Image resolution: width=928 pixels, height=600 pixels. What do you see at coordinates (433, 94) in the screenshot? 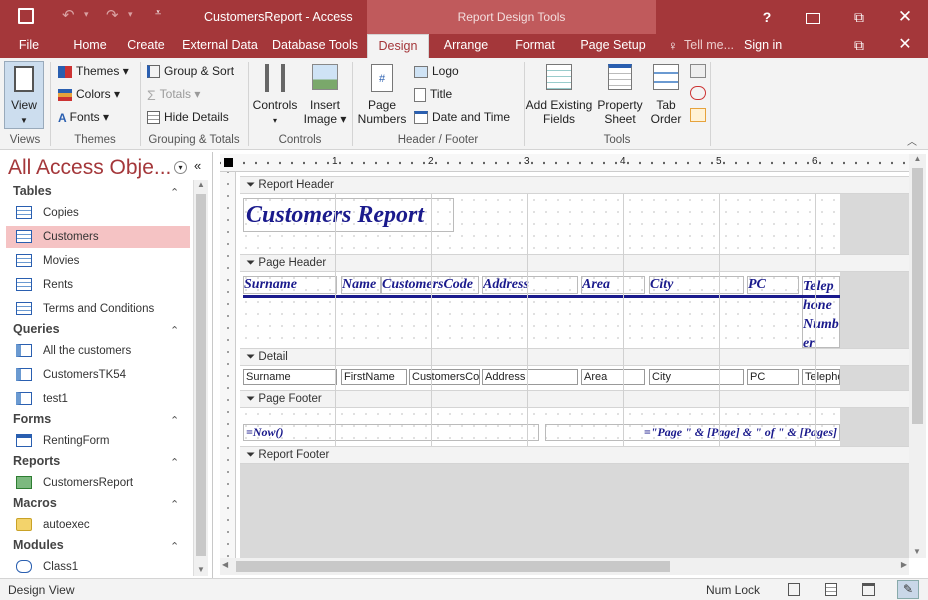
I see `title-button: Title` at bounding box center [433, 94].